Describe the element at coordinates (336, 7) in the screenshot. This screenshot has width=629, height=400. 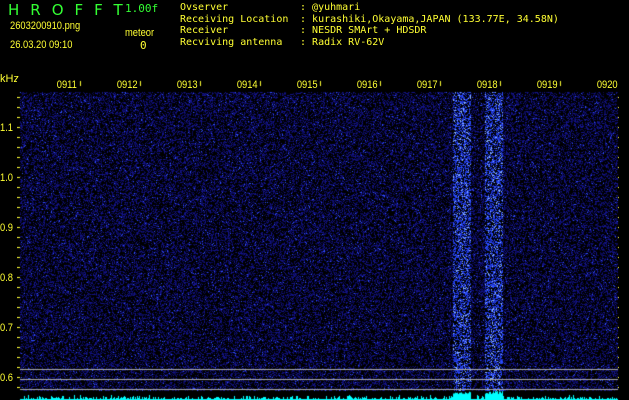
I see `info-value: @yuhmari` at that location.